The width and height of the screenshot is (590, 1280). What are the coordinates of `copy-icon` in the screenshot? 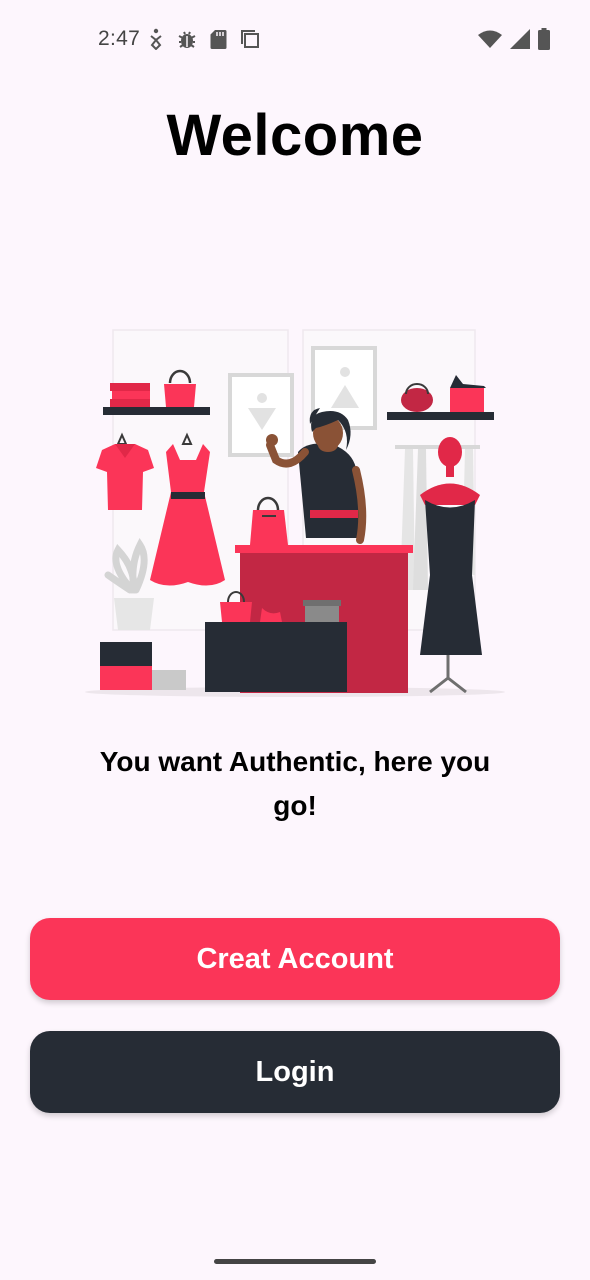 It's located at (250, 39).